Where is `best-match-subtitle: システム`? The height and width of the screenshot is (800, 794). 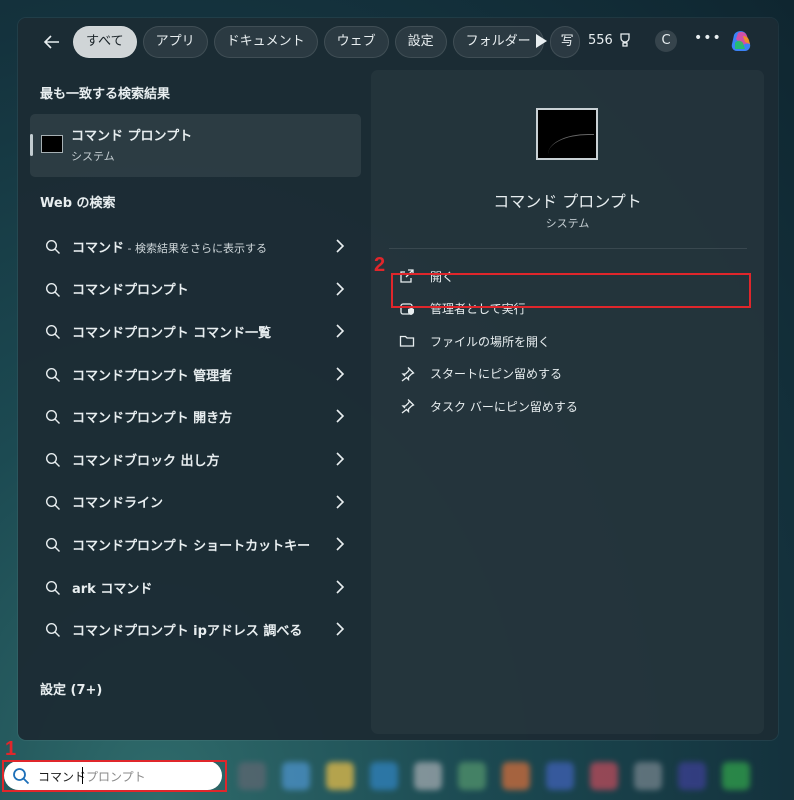 best-match-subtitle: システム is located at coordinates (93, 156).